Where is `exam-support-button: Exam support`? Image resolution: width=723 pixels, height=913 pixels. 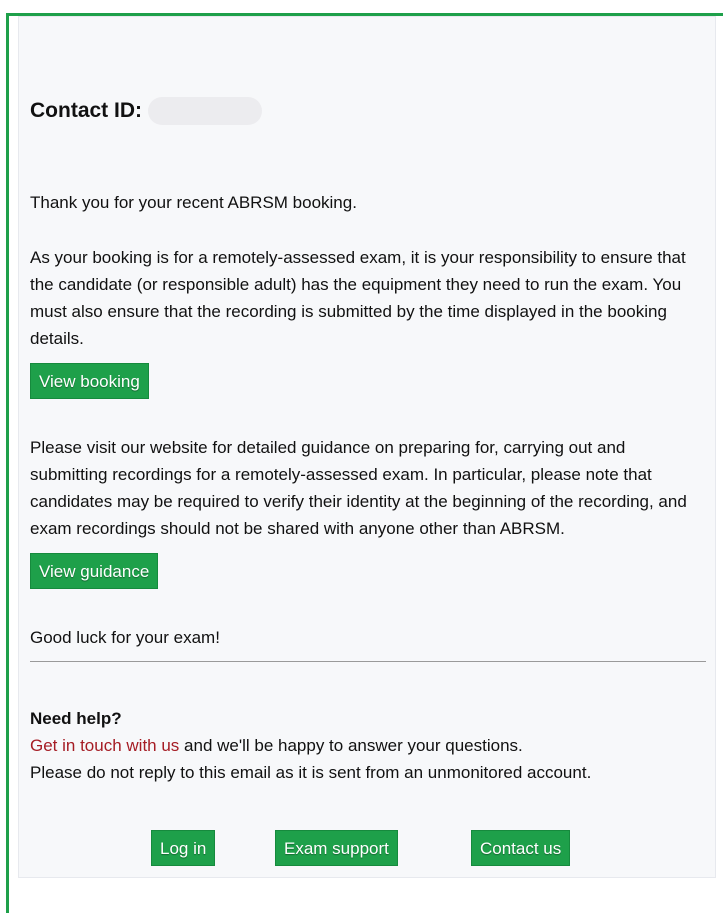
exam-support-button: Exam support is located at coordinates (336, 848).